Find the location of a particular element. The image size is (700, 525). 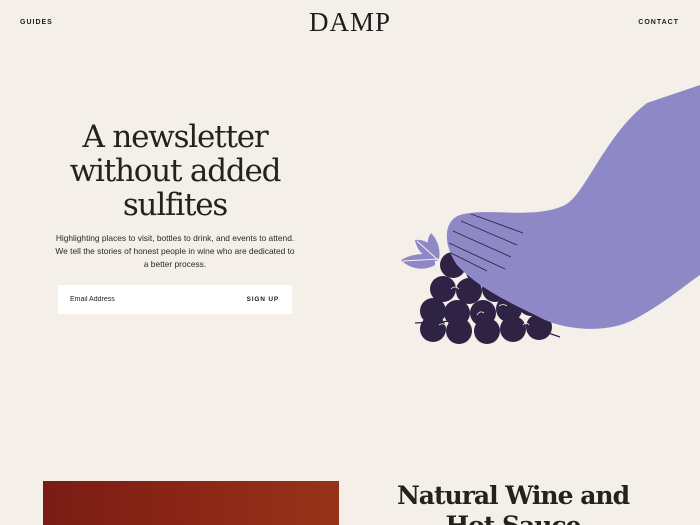

featured-article-title: Natural Wine and Hot Sauce is located at coordinates (513, 503).